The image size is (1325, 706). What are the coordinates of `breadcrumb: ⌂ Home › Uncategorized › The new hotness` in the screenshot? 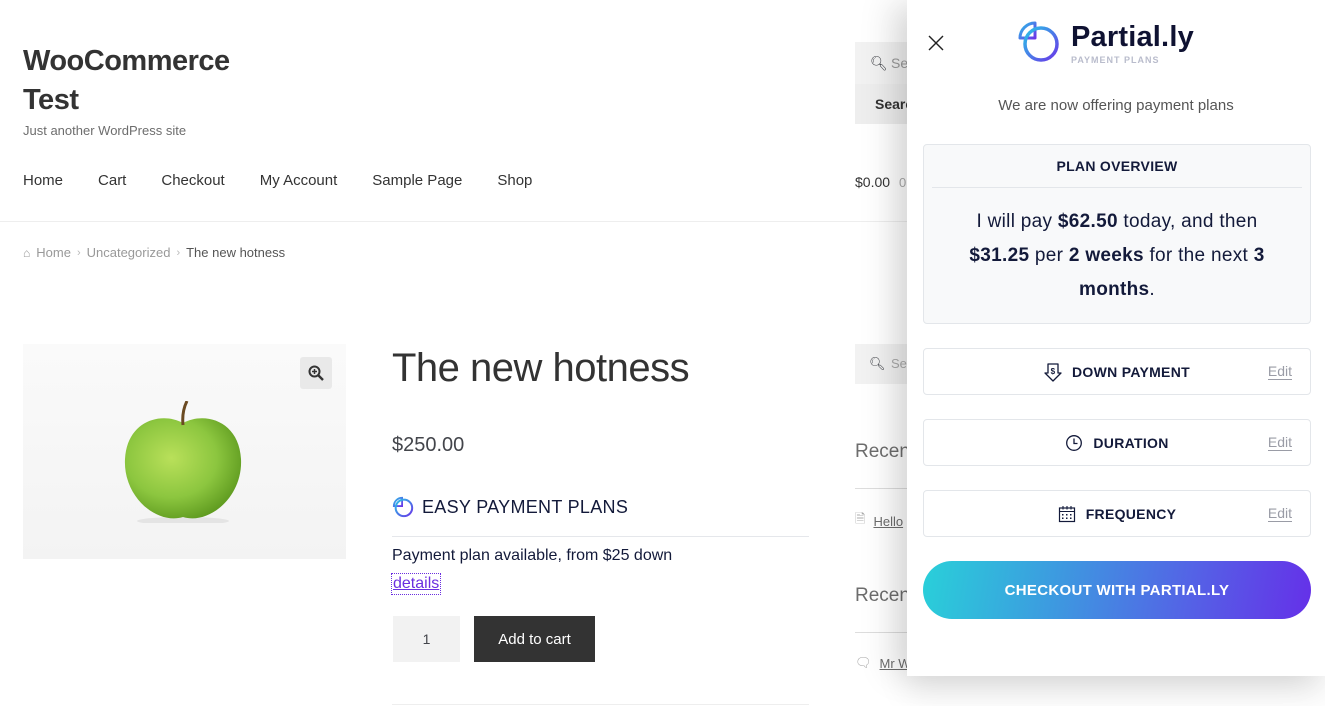 It's located at (154, 252).